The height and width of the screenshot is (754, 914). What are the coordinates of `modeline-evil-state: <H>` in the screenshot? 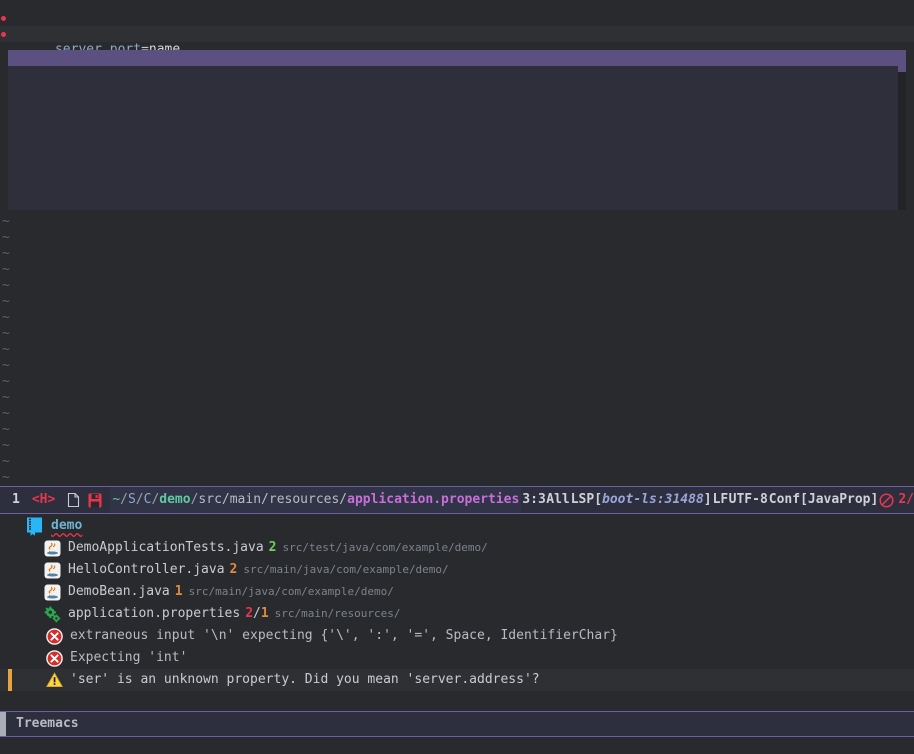 It's located at (49, 500).